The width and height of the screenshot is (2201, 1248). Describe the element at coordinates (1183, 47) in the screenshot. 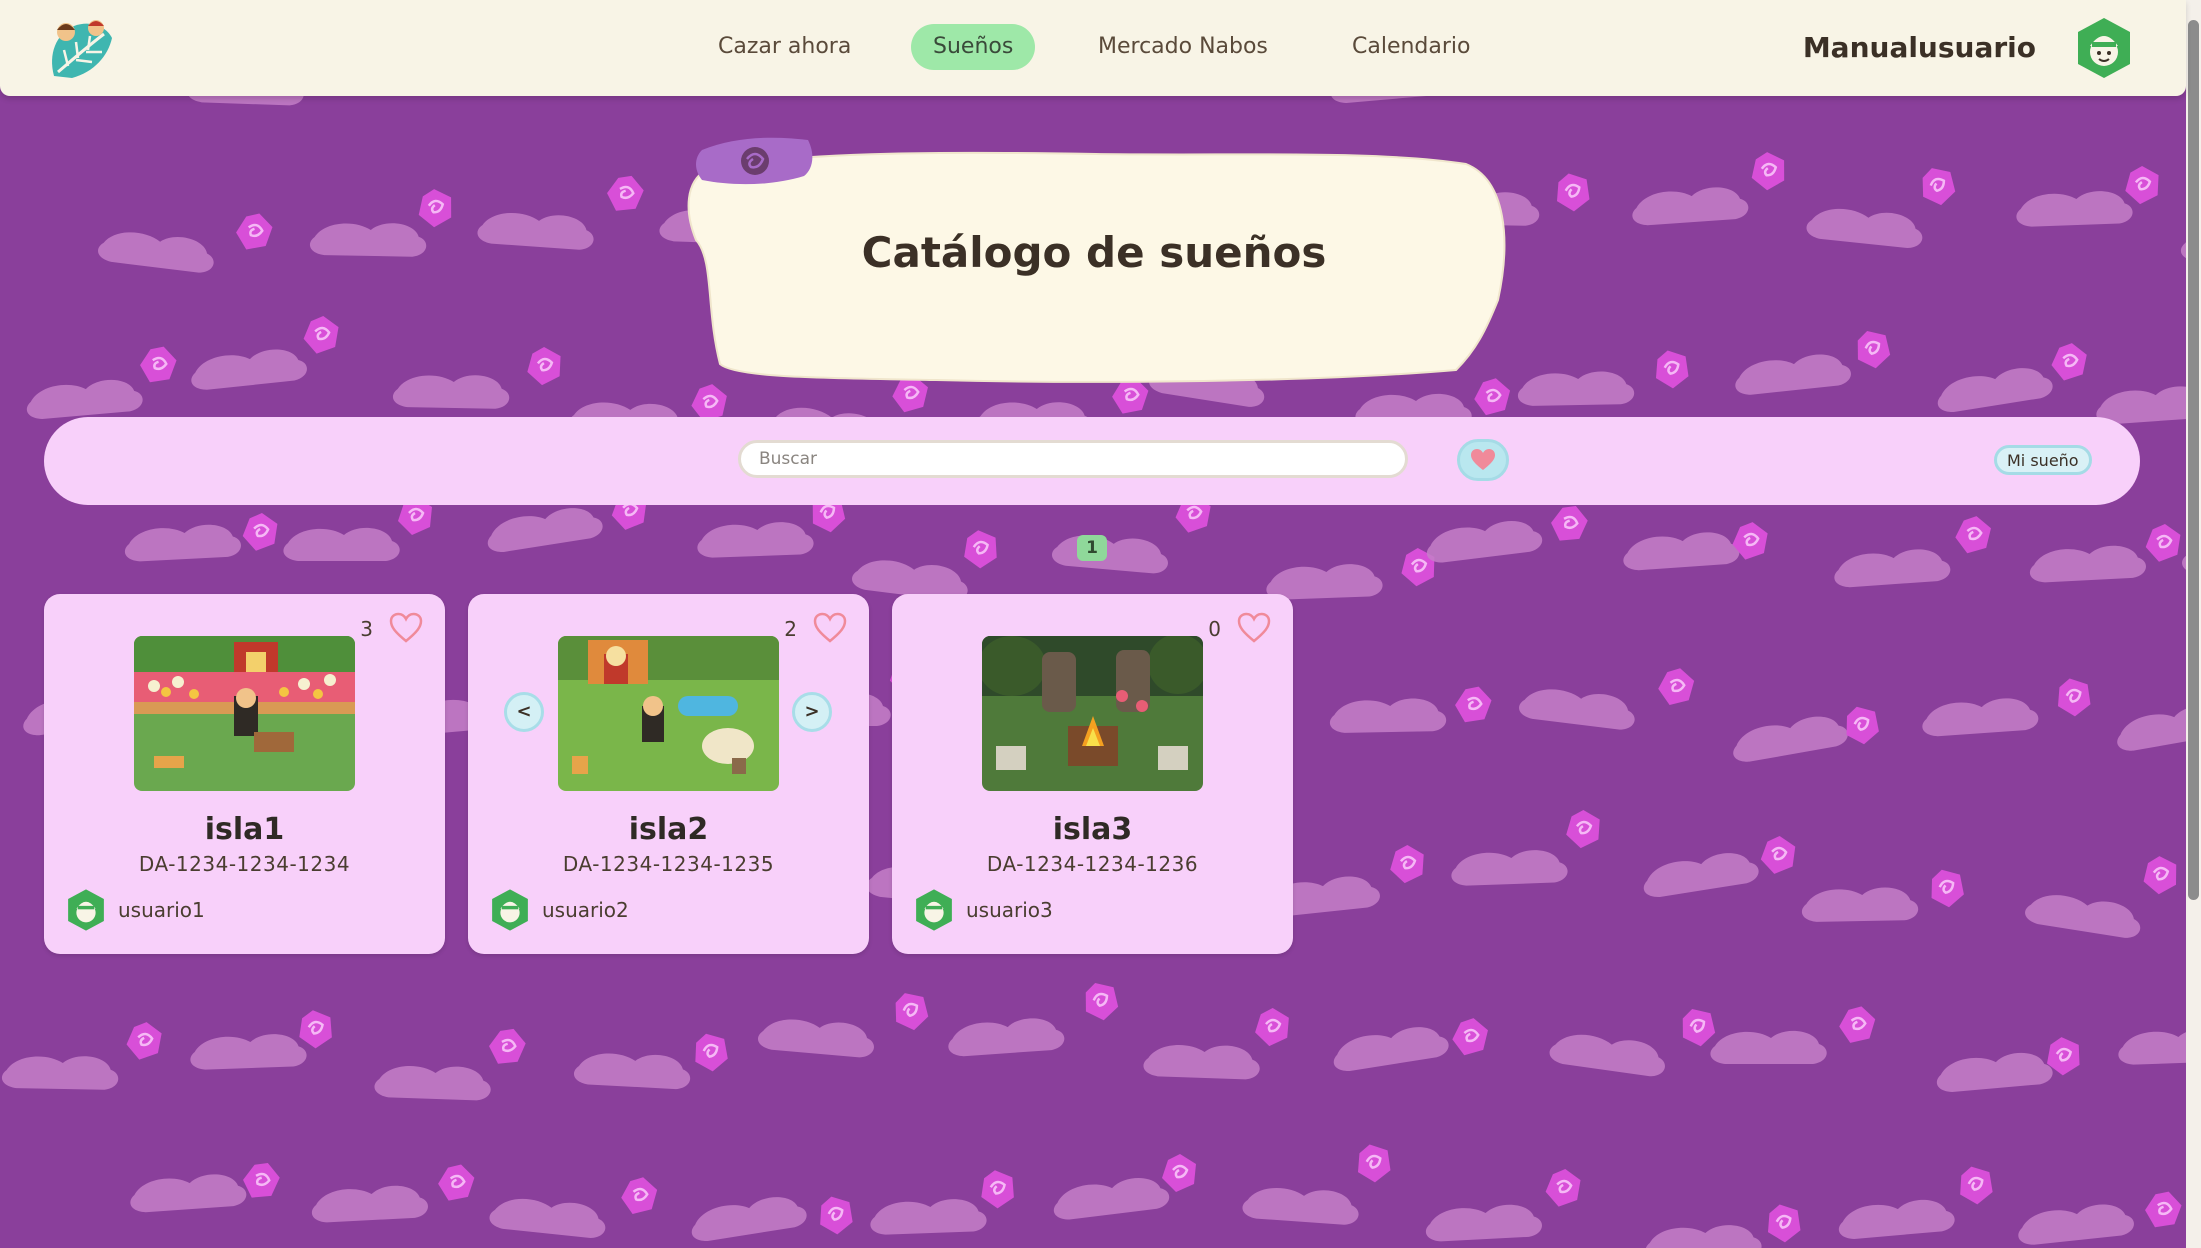

I see `nav-item-mercado-nabos: Mercado Nabos` at that location.